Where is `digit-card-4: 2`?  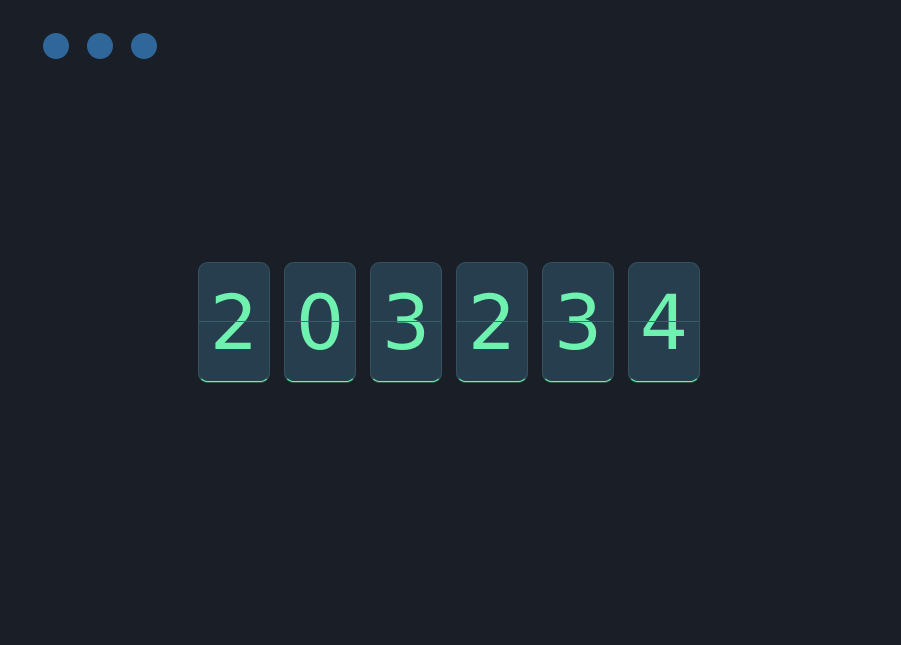
digit-card-4: 2 is located at coordinates (492, 322).